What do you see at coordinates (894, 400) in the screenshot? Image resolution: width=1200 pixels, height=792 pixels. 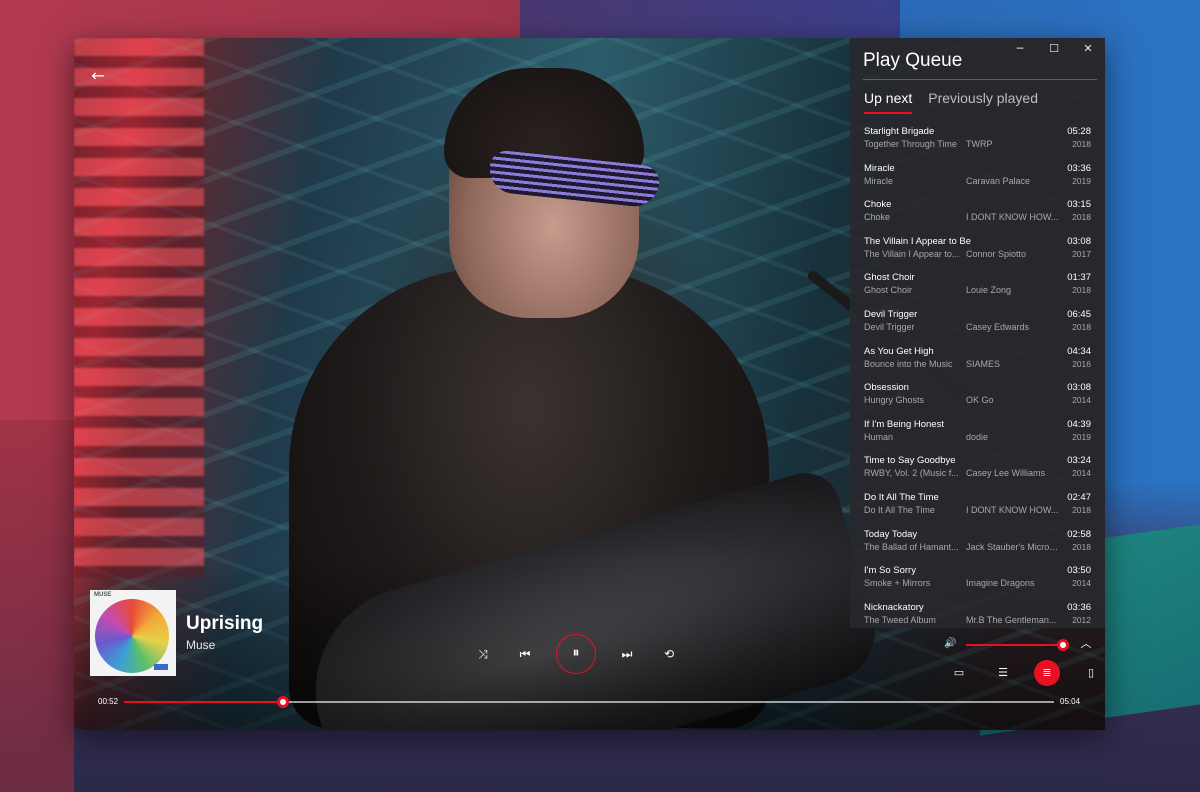 I see `queue-item-album: Hungry Ghosts` at bounding box center [894, 400].